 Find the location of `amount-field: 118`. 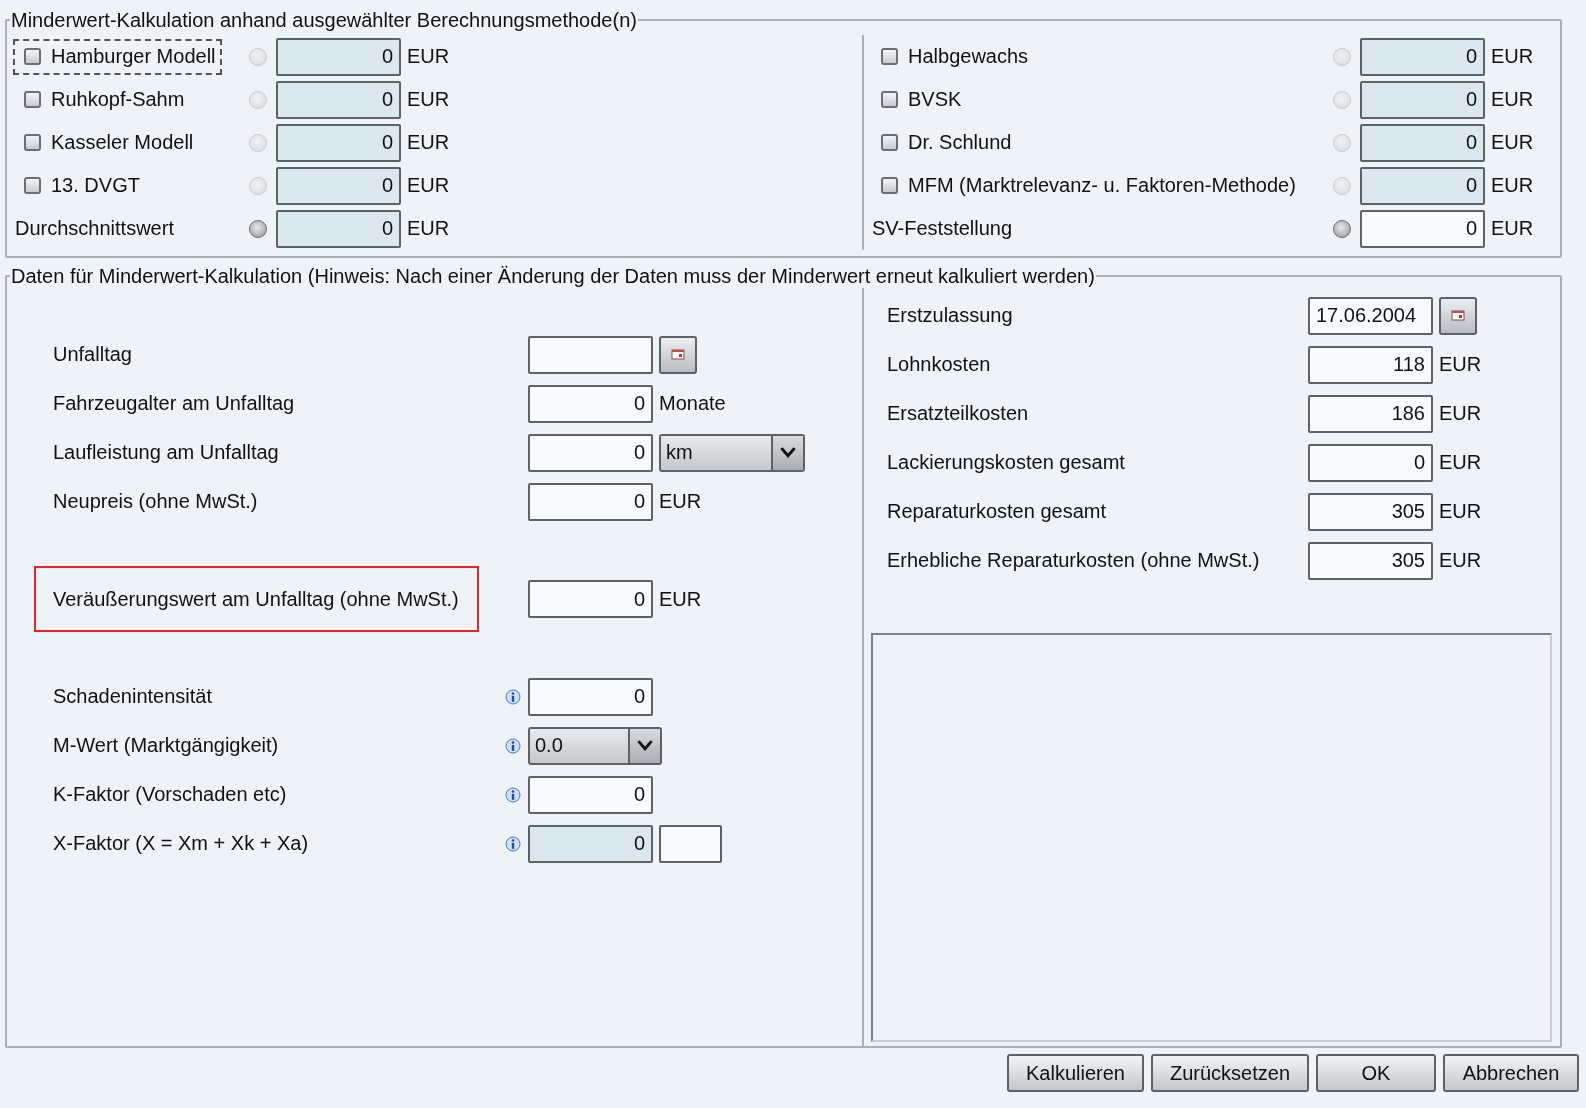

amount-field: 118 is located at coordinates (1370, 364).